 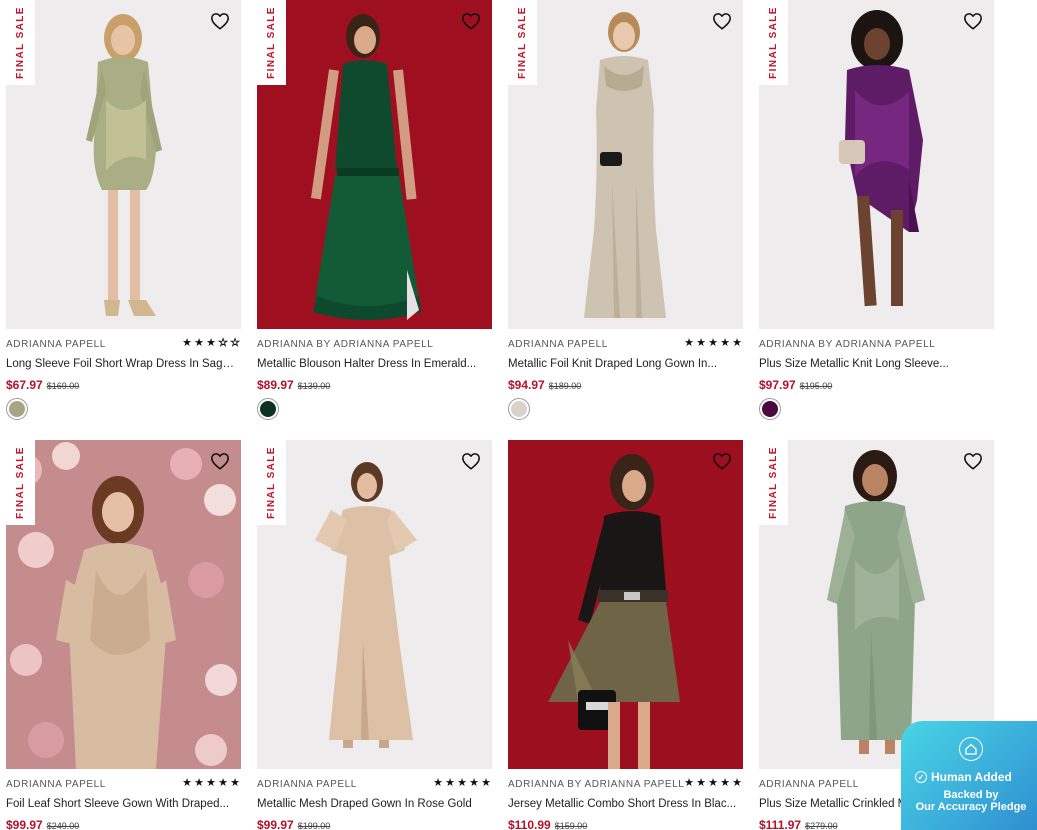 What do you see at coordinates (529, 824) in the screenshot?
I see `sale-price: $110.99` at bounding box center [529, 824].